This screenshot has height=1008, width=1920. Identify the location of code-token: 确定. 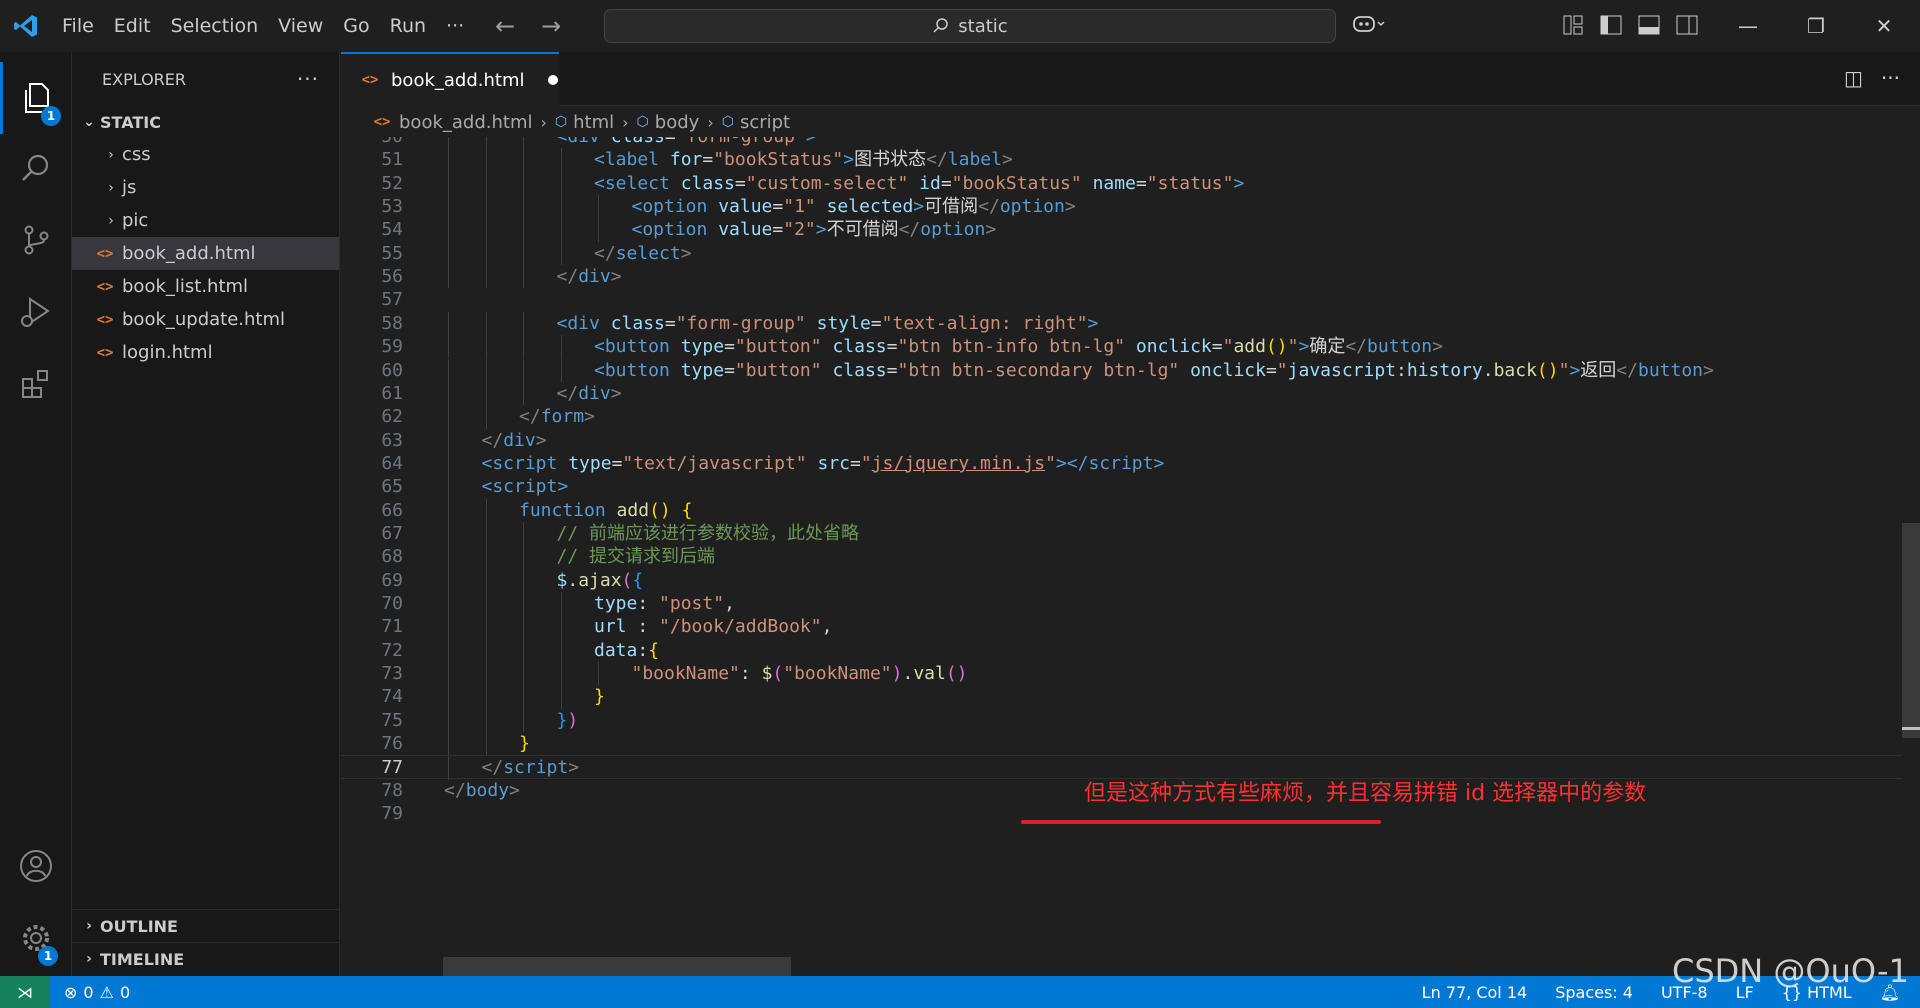
(1327, 347).